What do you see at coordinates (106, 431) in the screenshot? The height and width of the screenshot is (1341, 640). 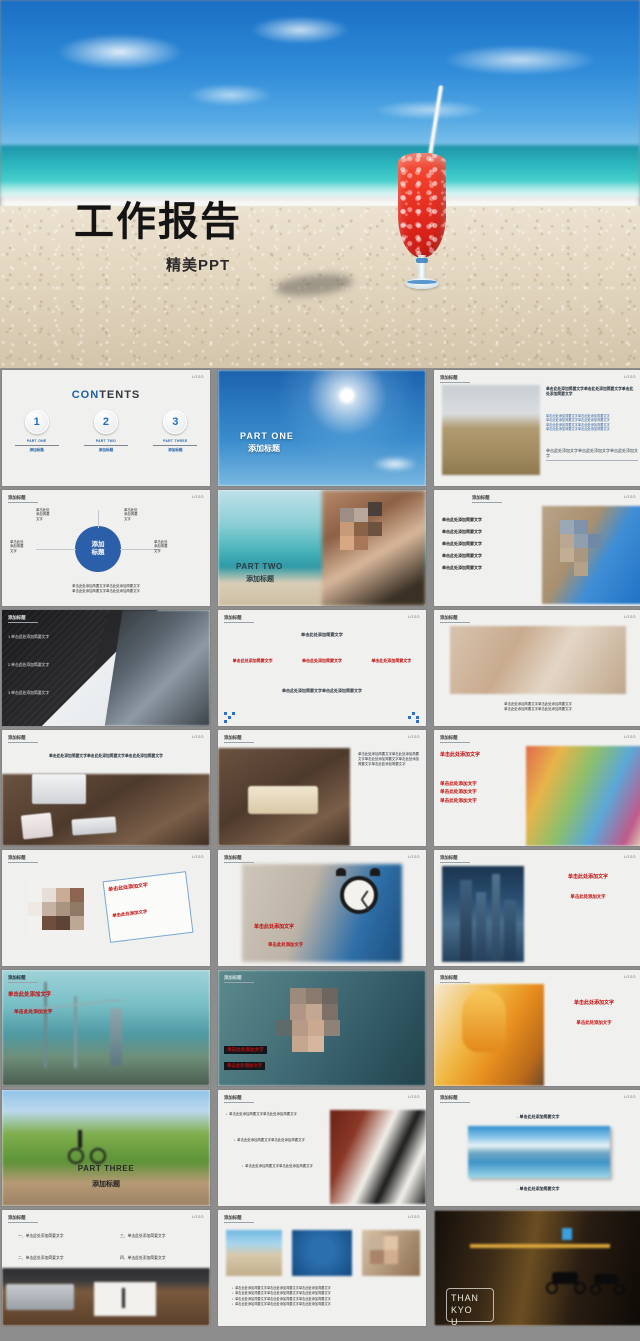 I see `contents-item-2: 2 PART TWO 添加标题` at bounding box center [106, 431].